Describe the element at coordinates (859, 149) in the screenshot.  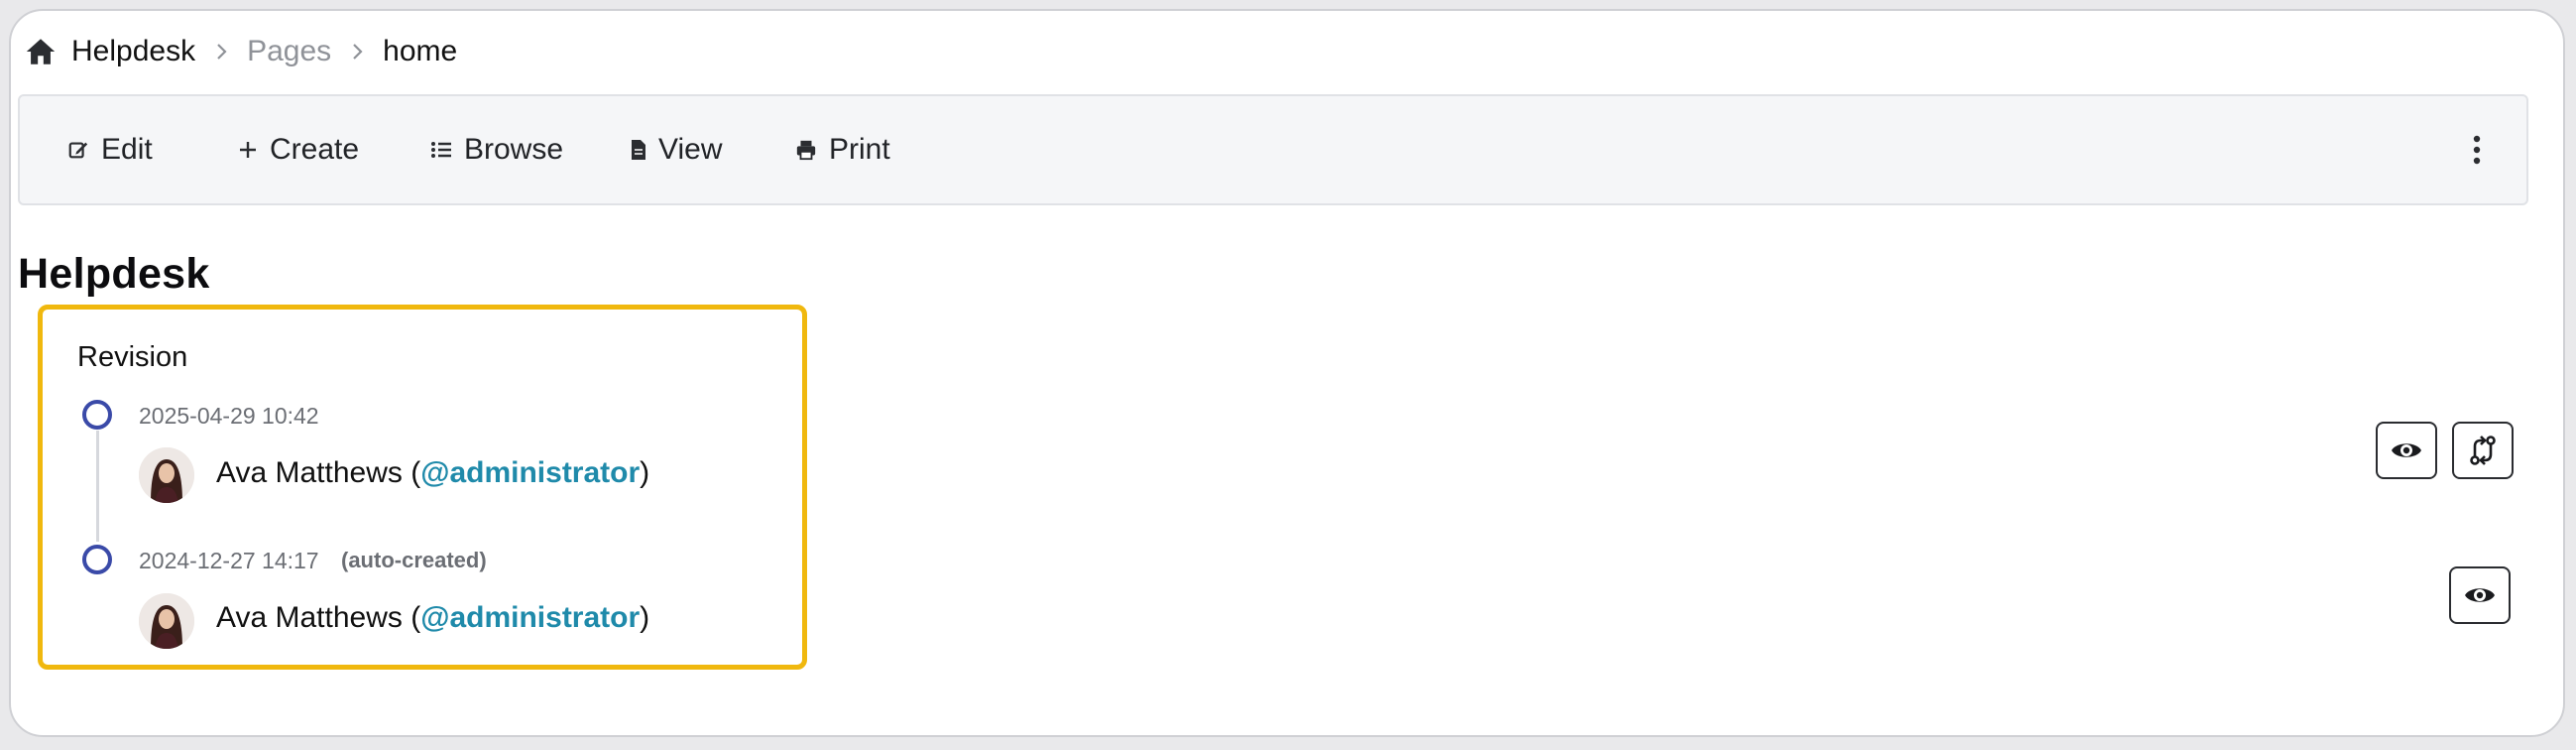
I see `print-label: Print` at that location.